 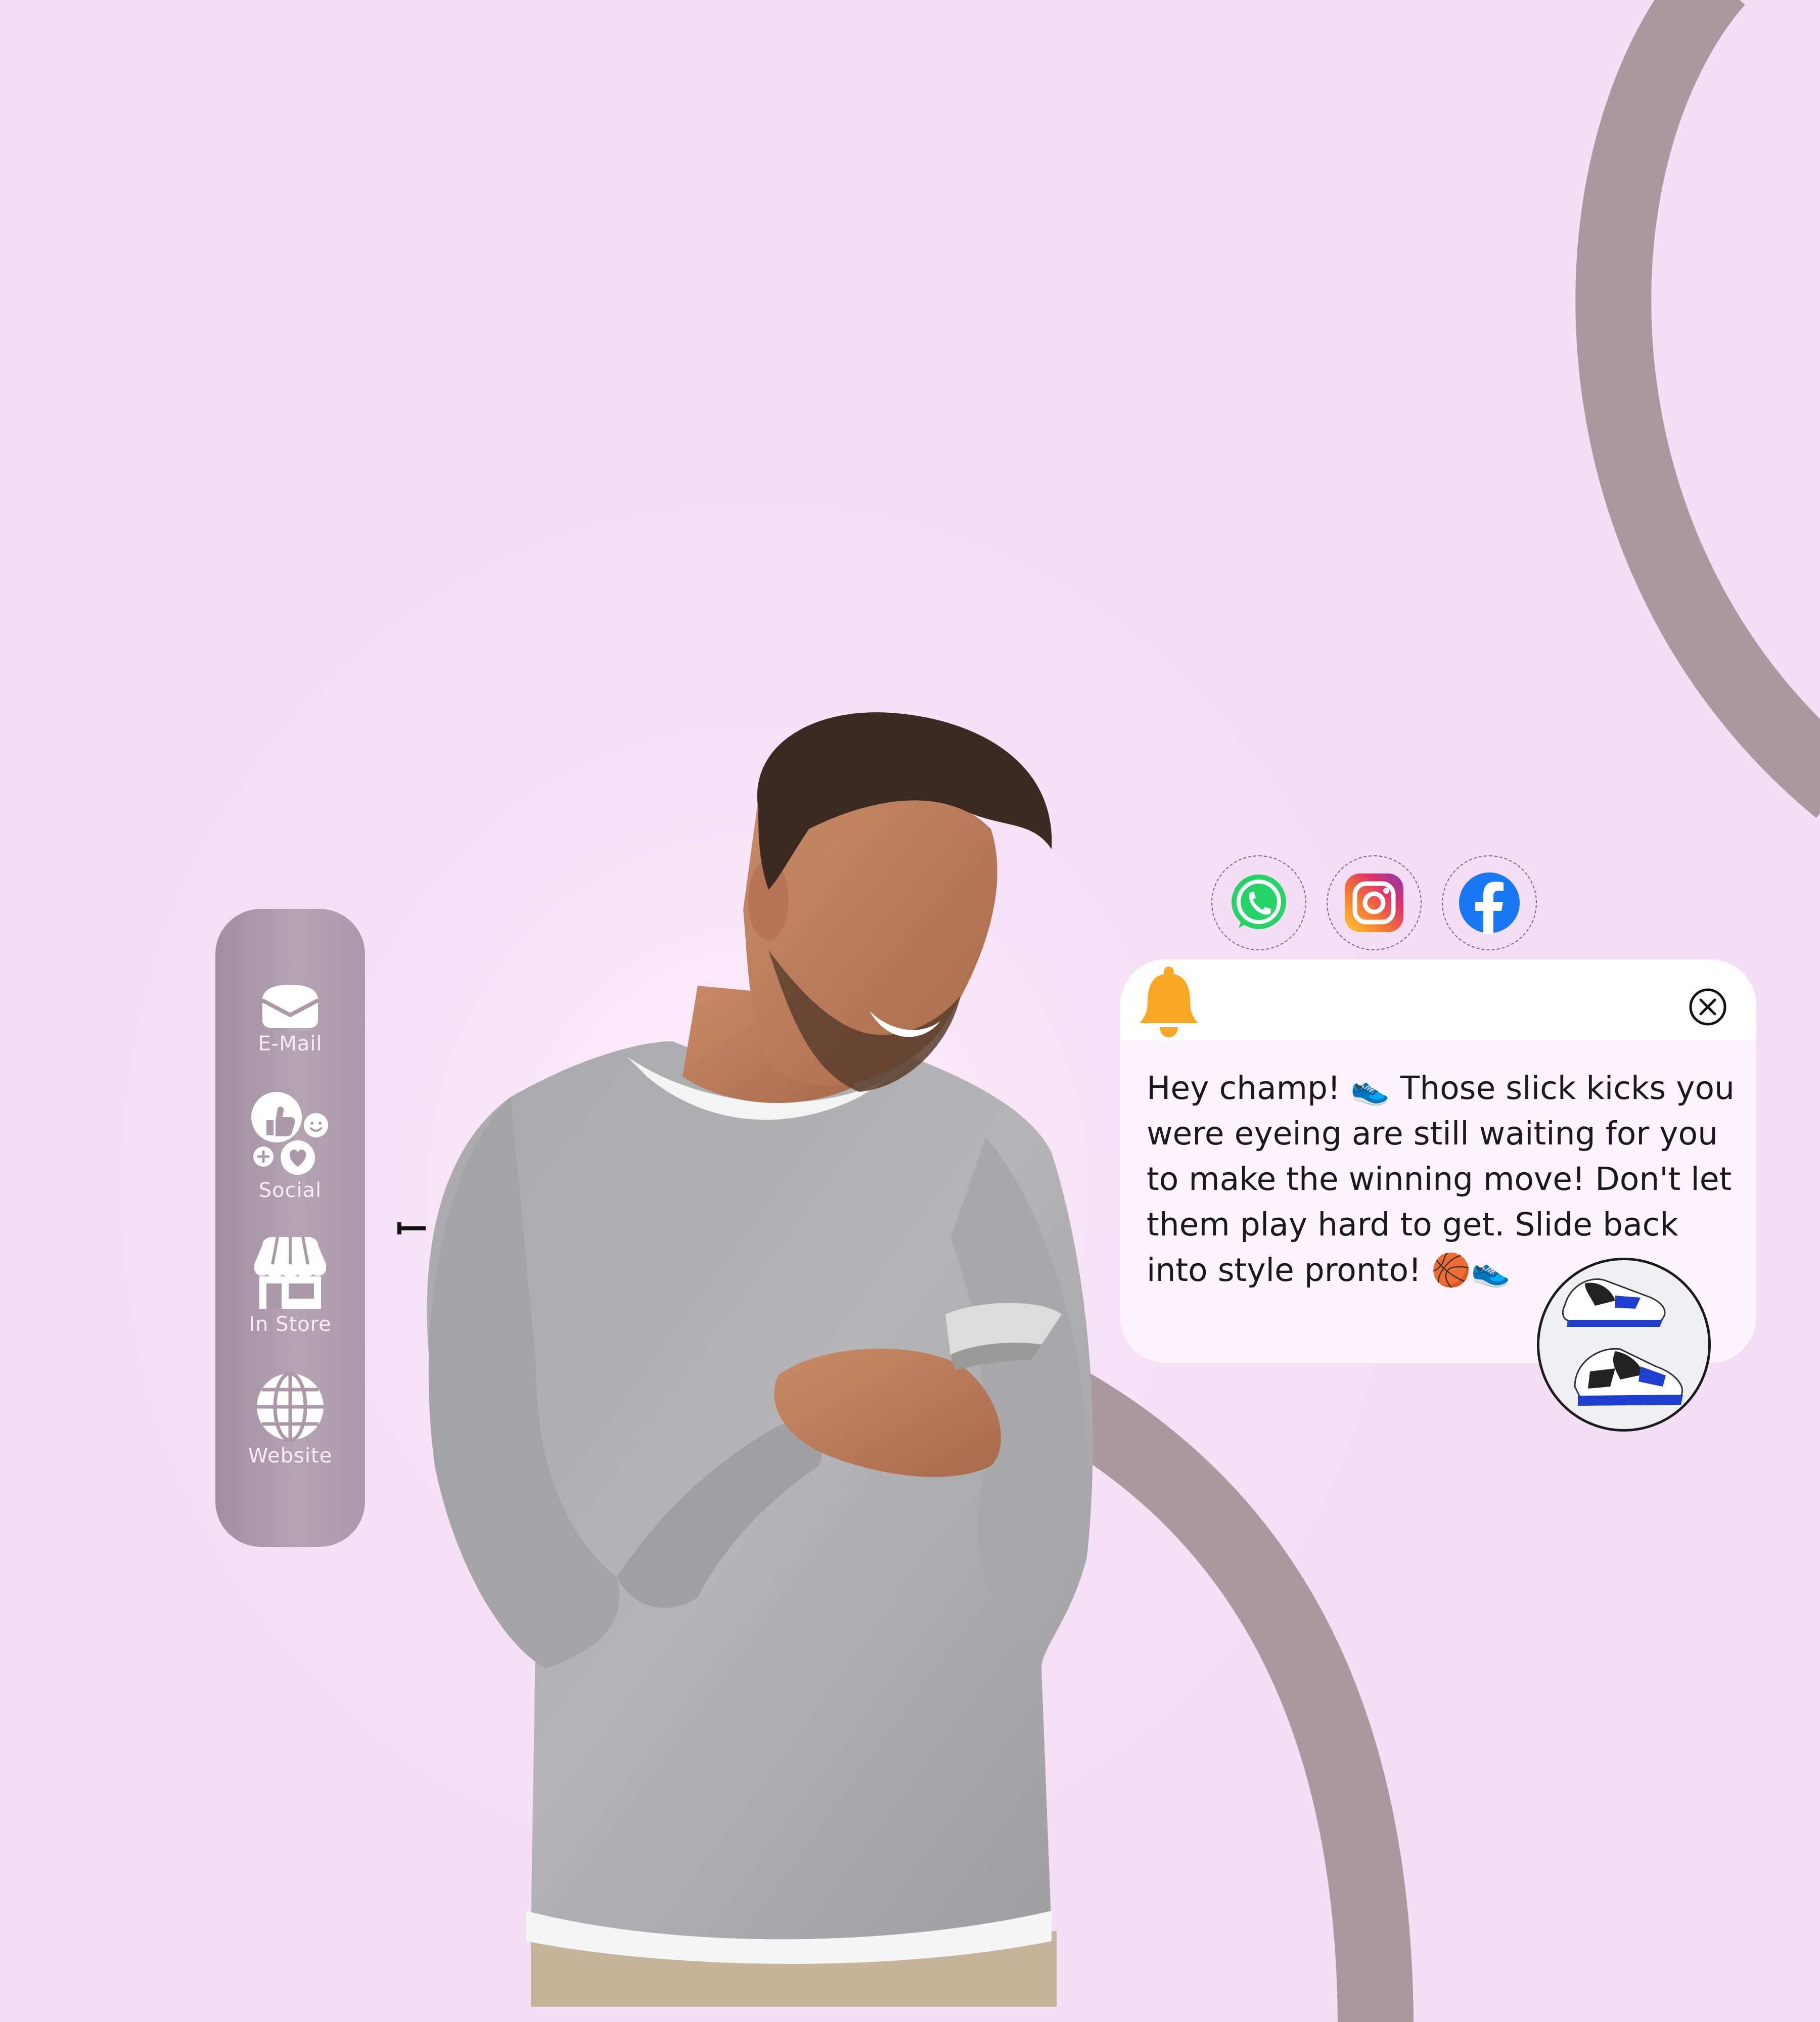 What do you see at coordinates (1708, 1007) in the screenshot?
I see `close-circle-icon` at bounding box center [1708, 1007].